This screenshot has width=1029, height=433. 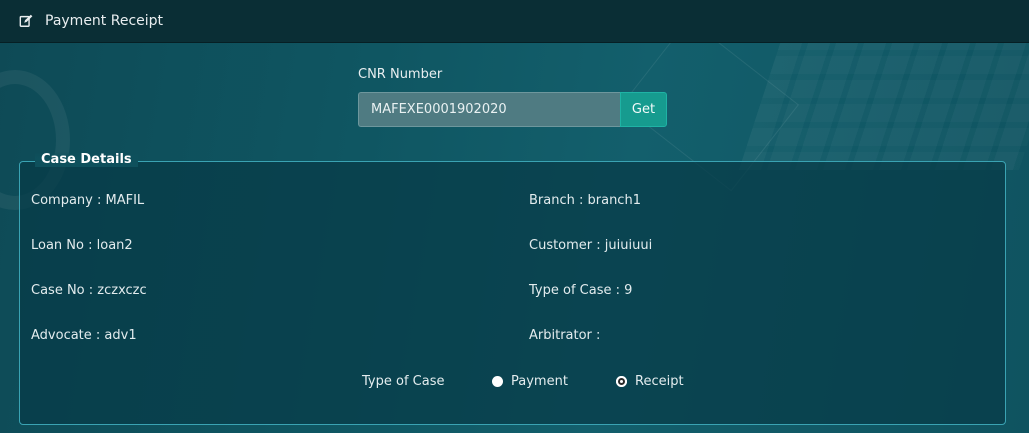 What do you see at coordinates (539, 381) in the screenshot?
I see `payment-radio-label: Payment` at bounding box center [539, 381].